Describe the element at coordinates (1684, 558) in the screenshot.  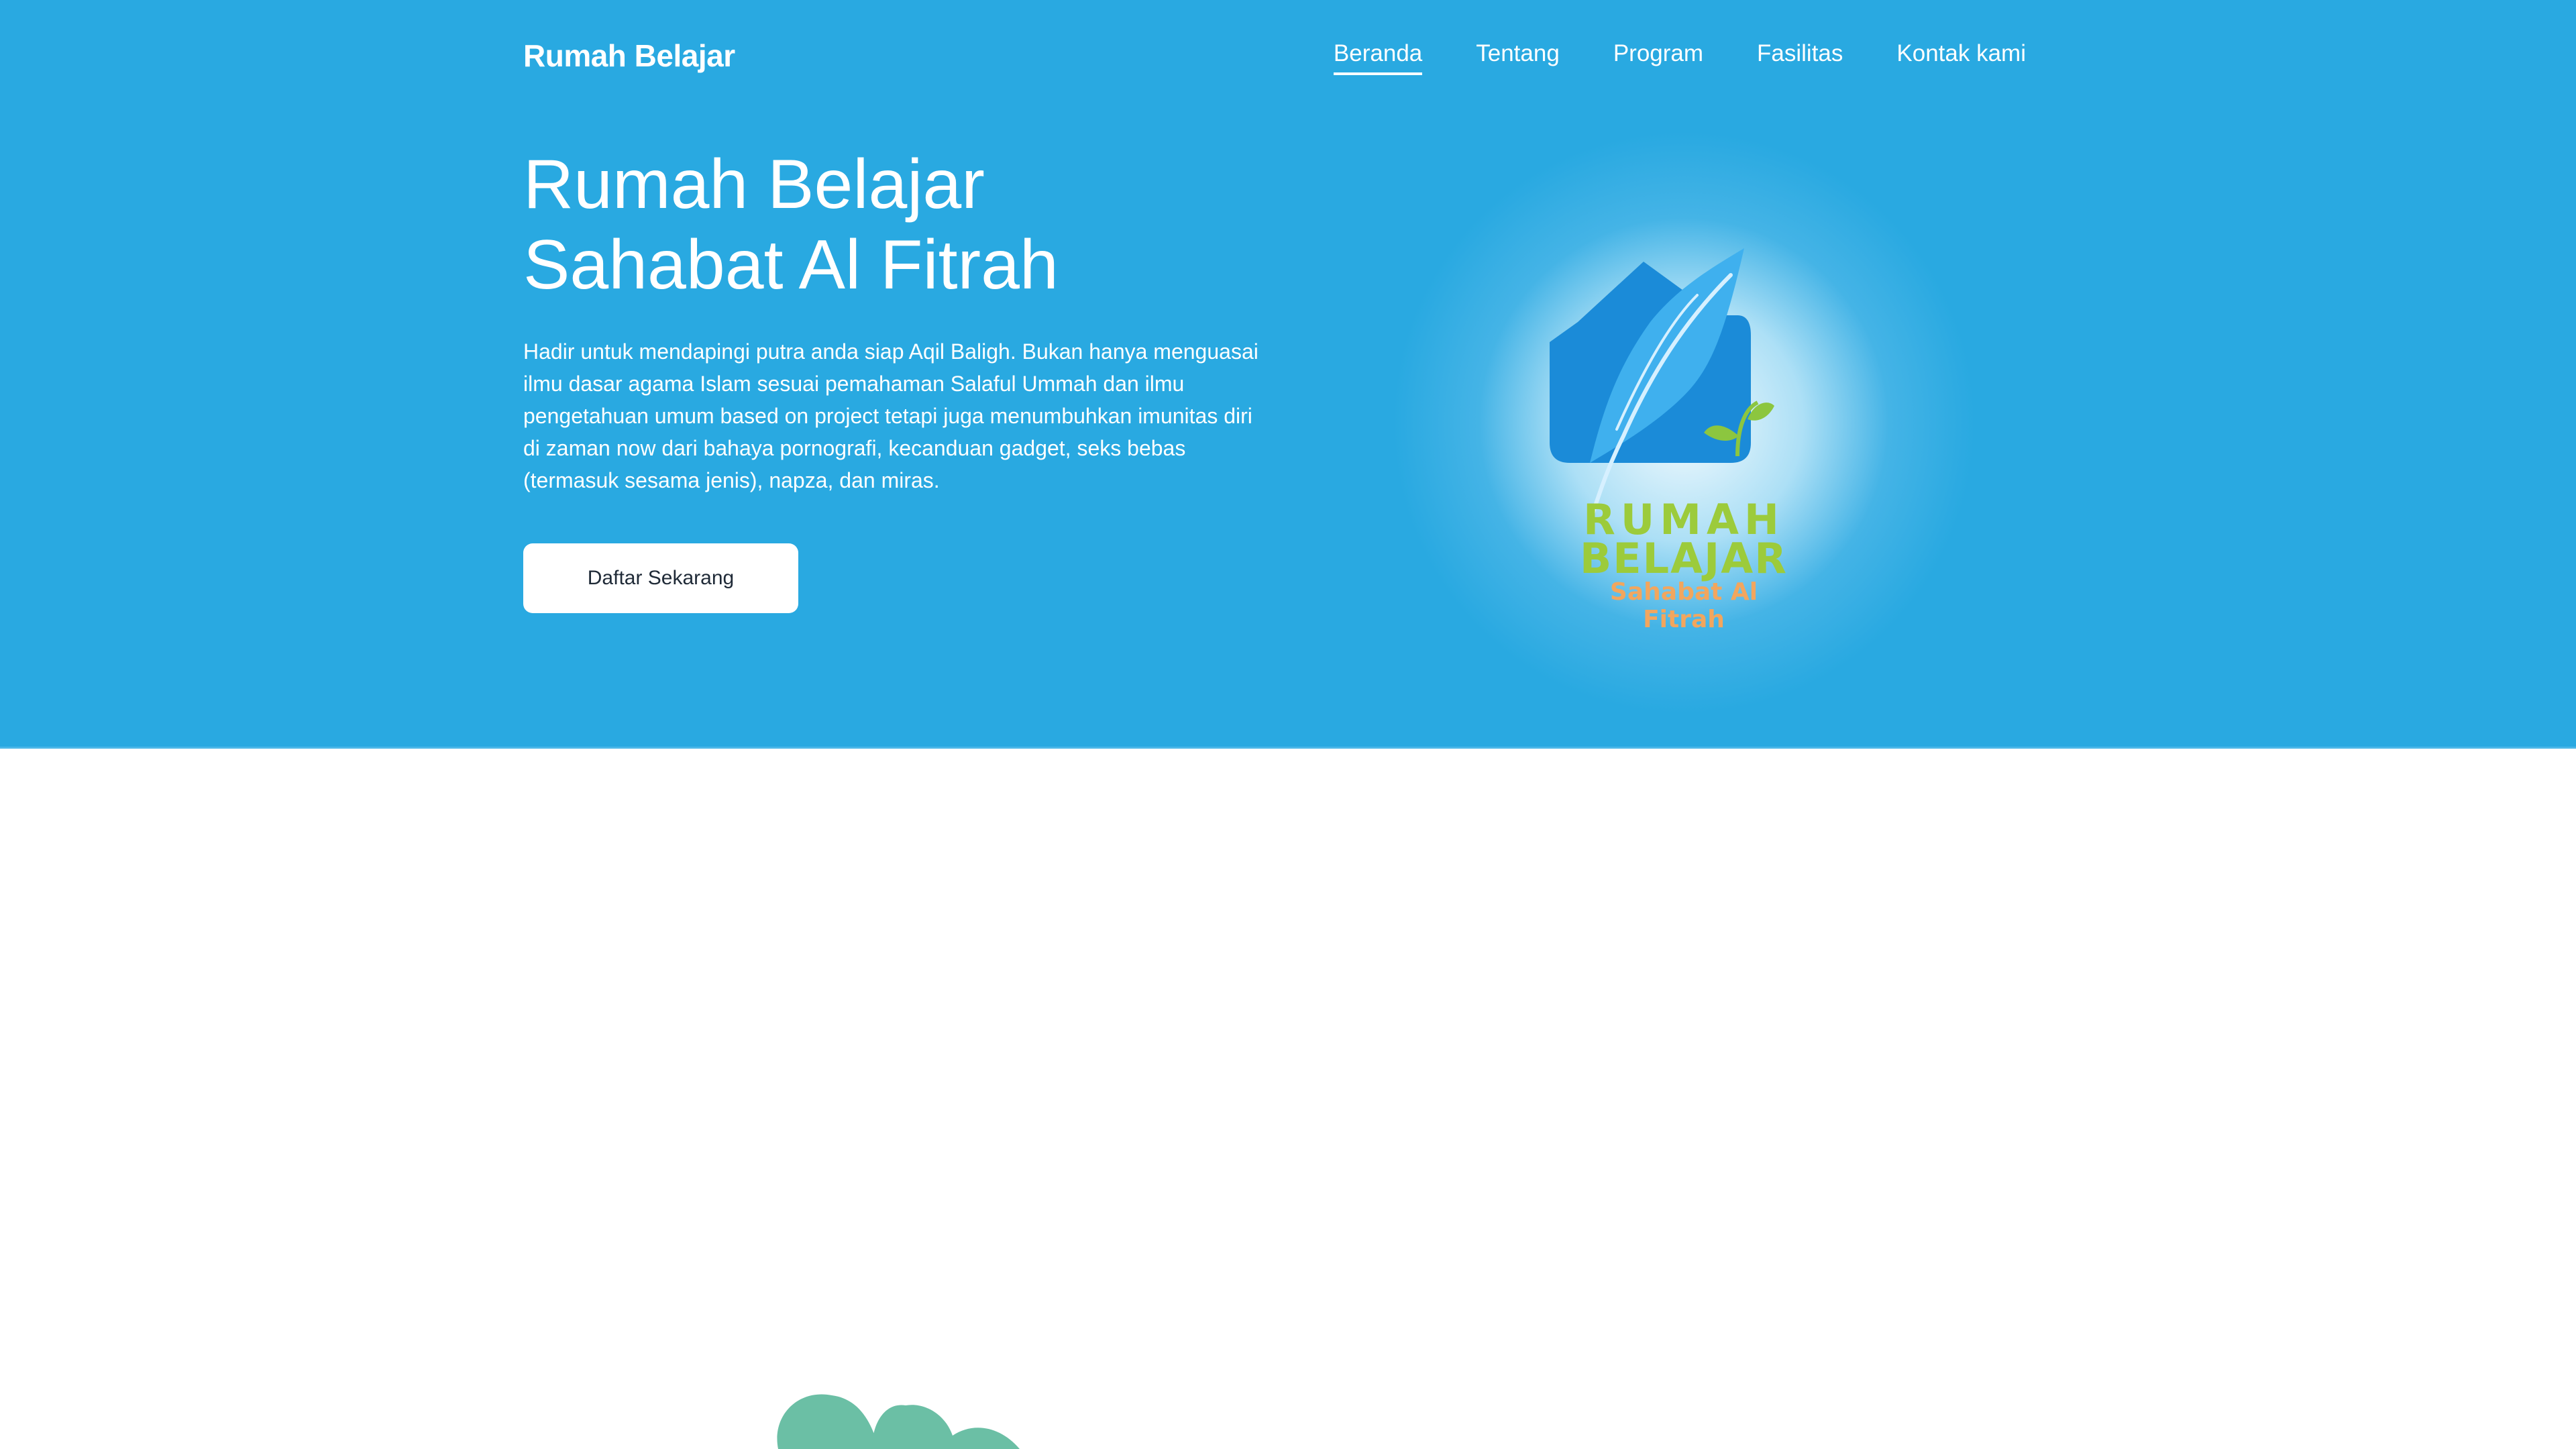
I see `logo-text-belajar: BELAJAR` at that location.